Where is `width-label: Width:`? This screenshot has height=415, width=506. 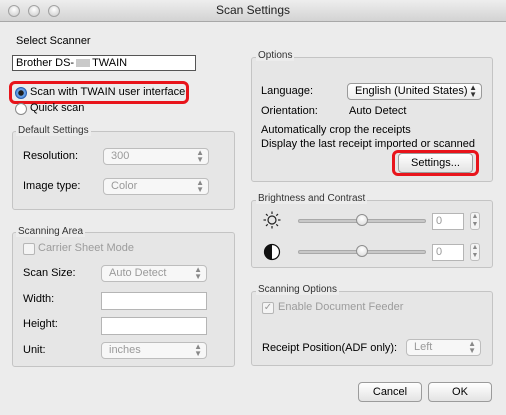
width-label: Width: is located at coordinates (39, 299).